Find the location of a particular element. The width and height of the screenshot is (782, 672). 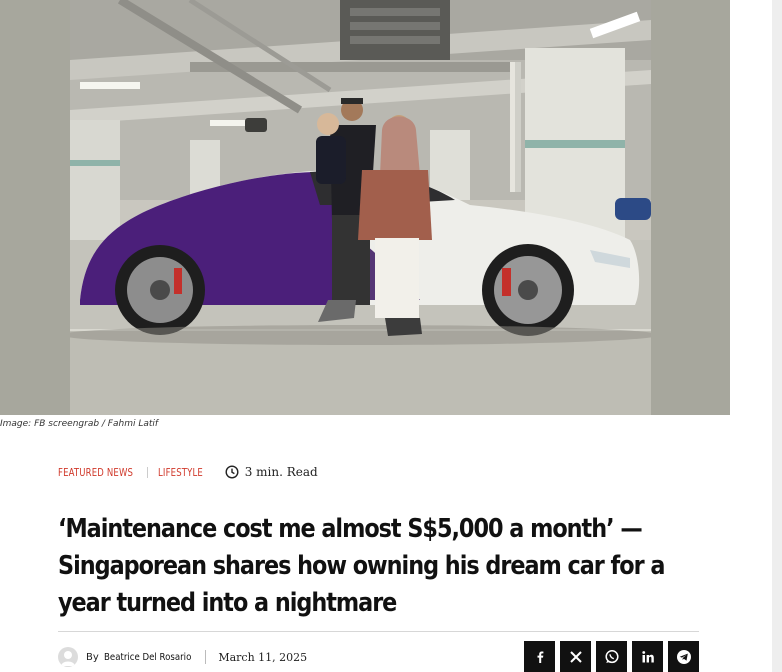

page-right-edge is located at coordinates (777, 336).